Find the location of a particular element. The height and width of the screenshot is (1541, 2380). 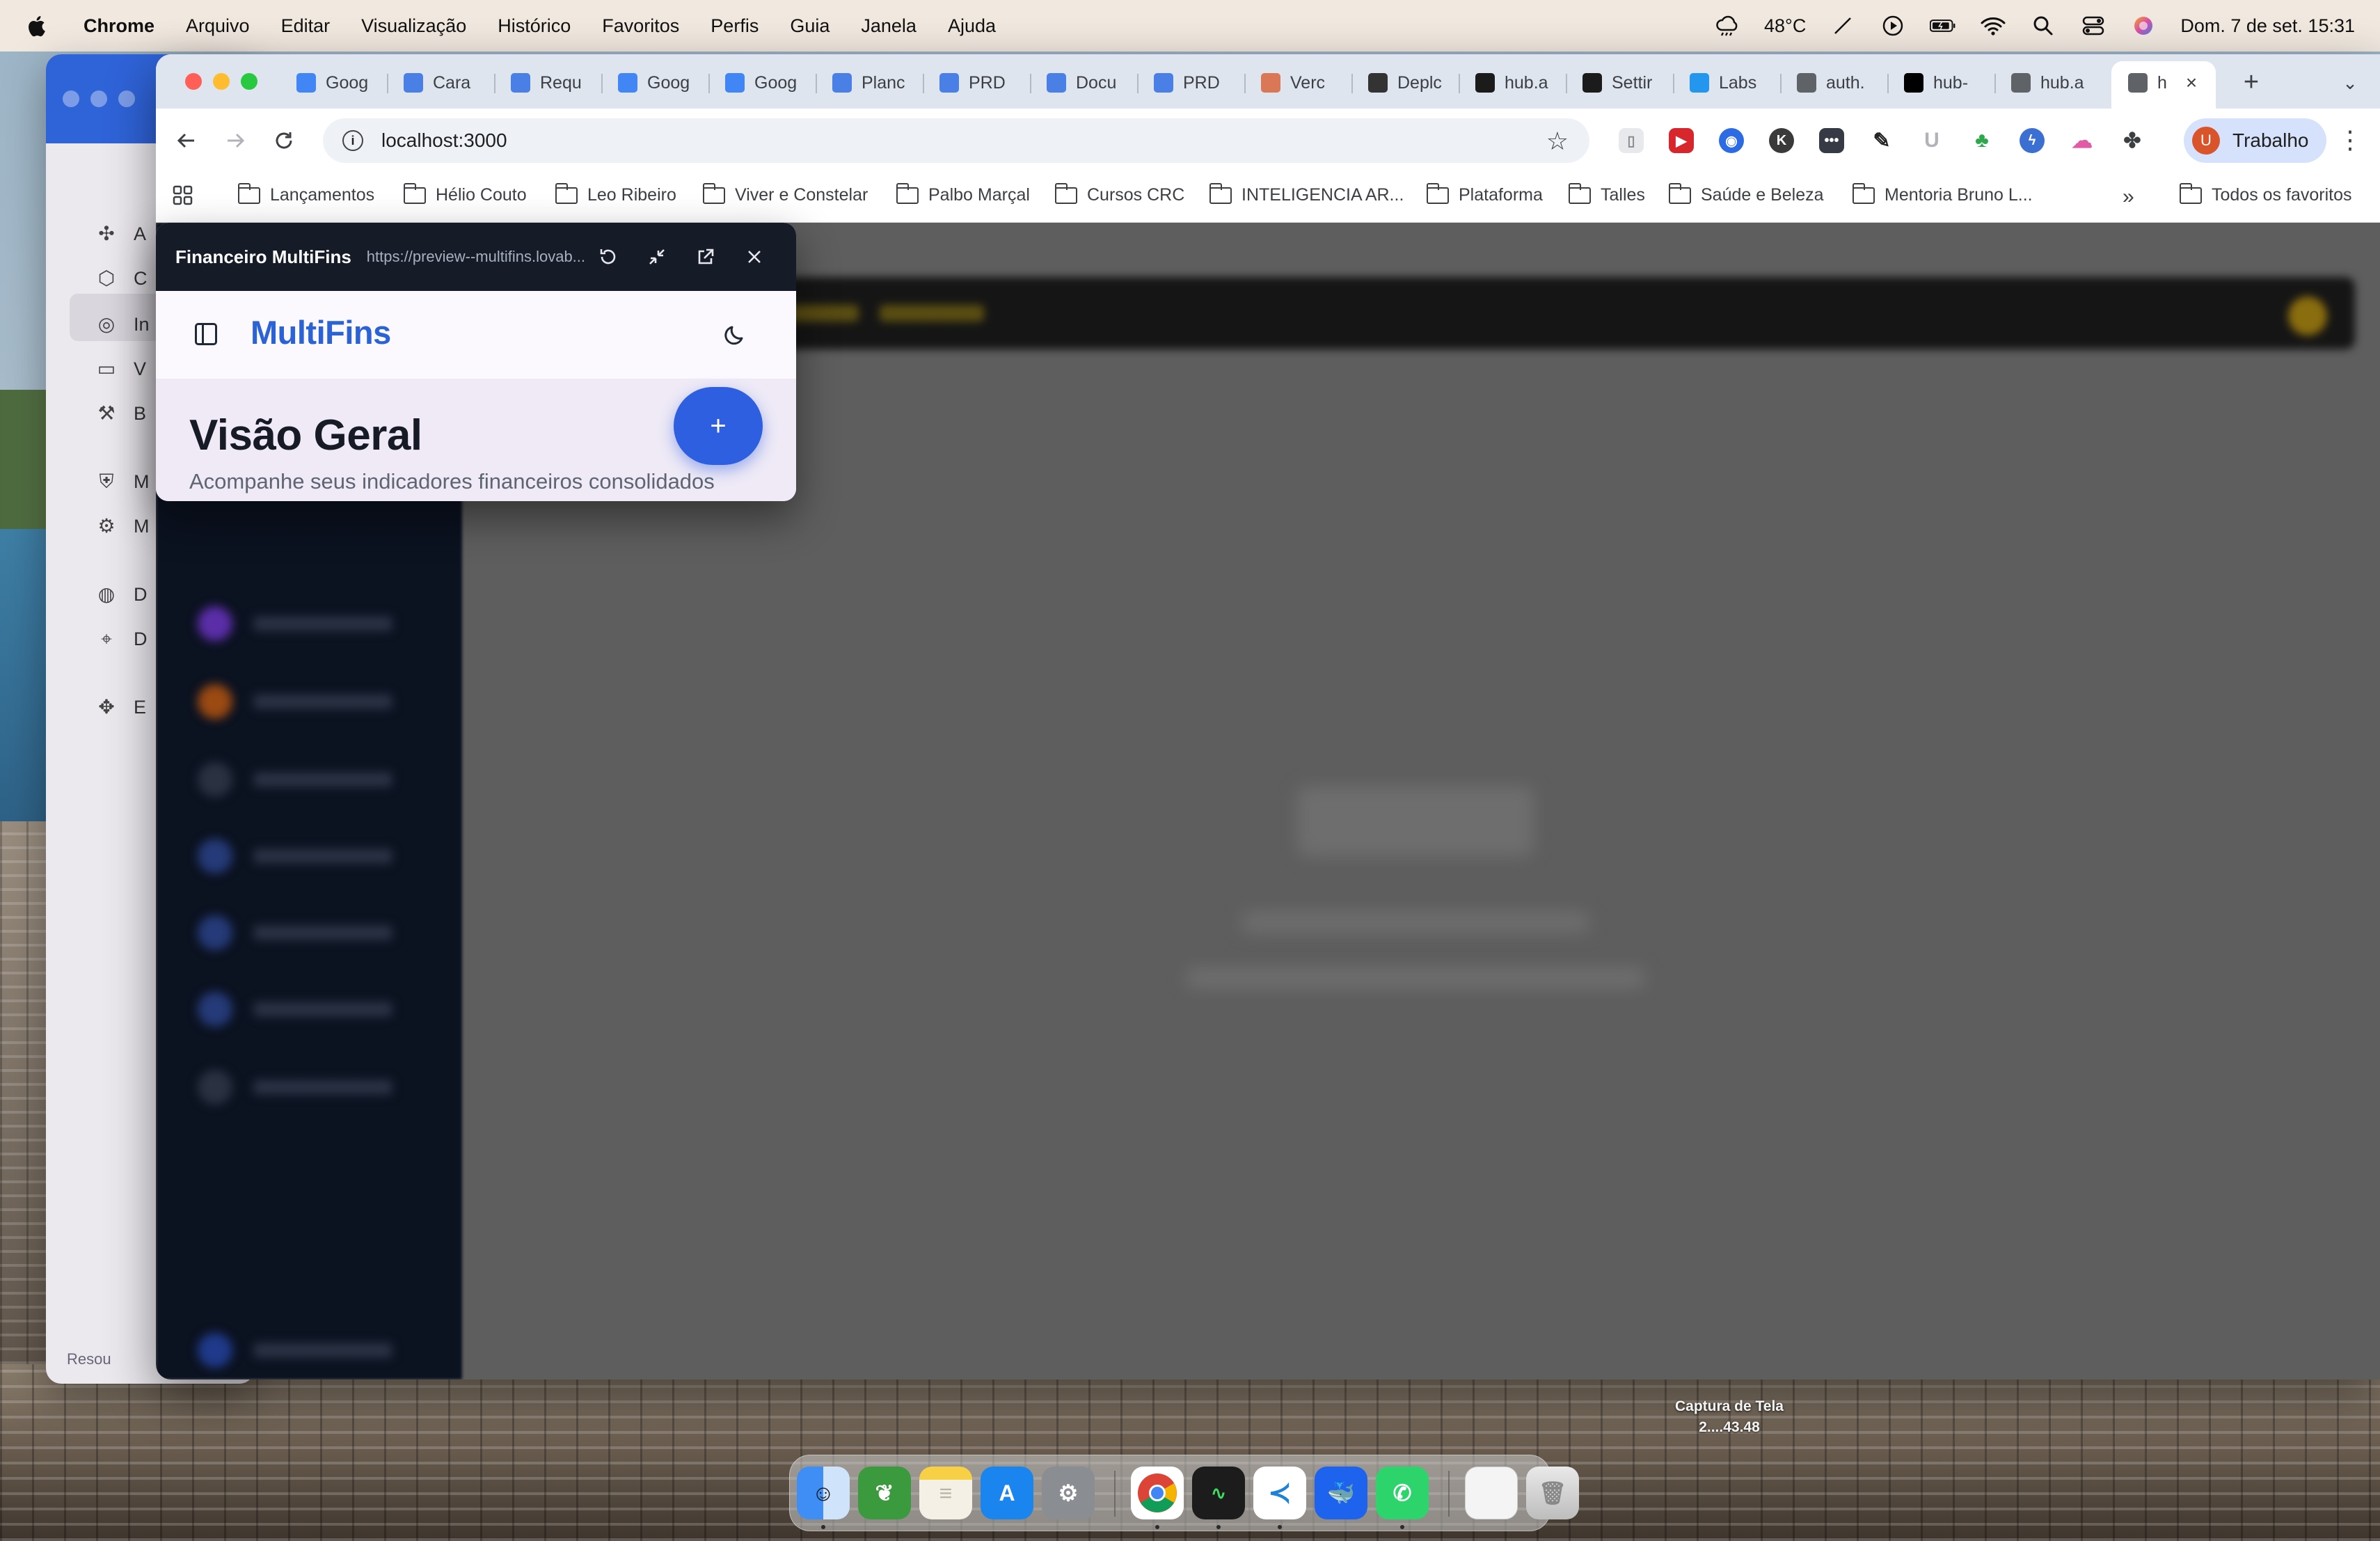

bookmark-star-icon: ☆ is located at coordinates (1557, 141).